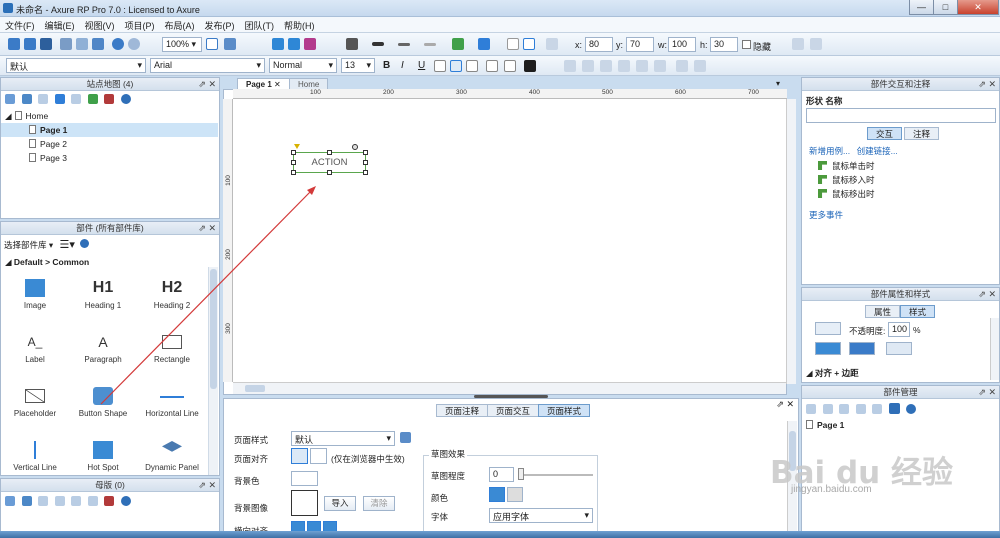  I want to click on shape-name-heading: 形状 名称, so click(824, 101).